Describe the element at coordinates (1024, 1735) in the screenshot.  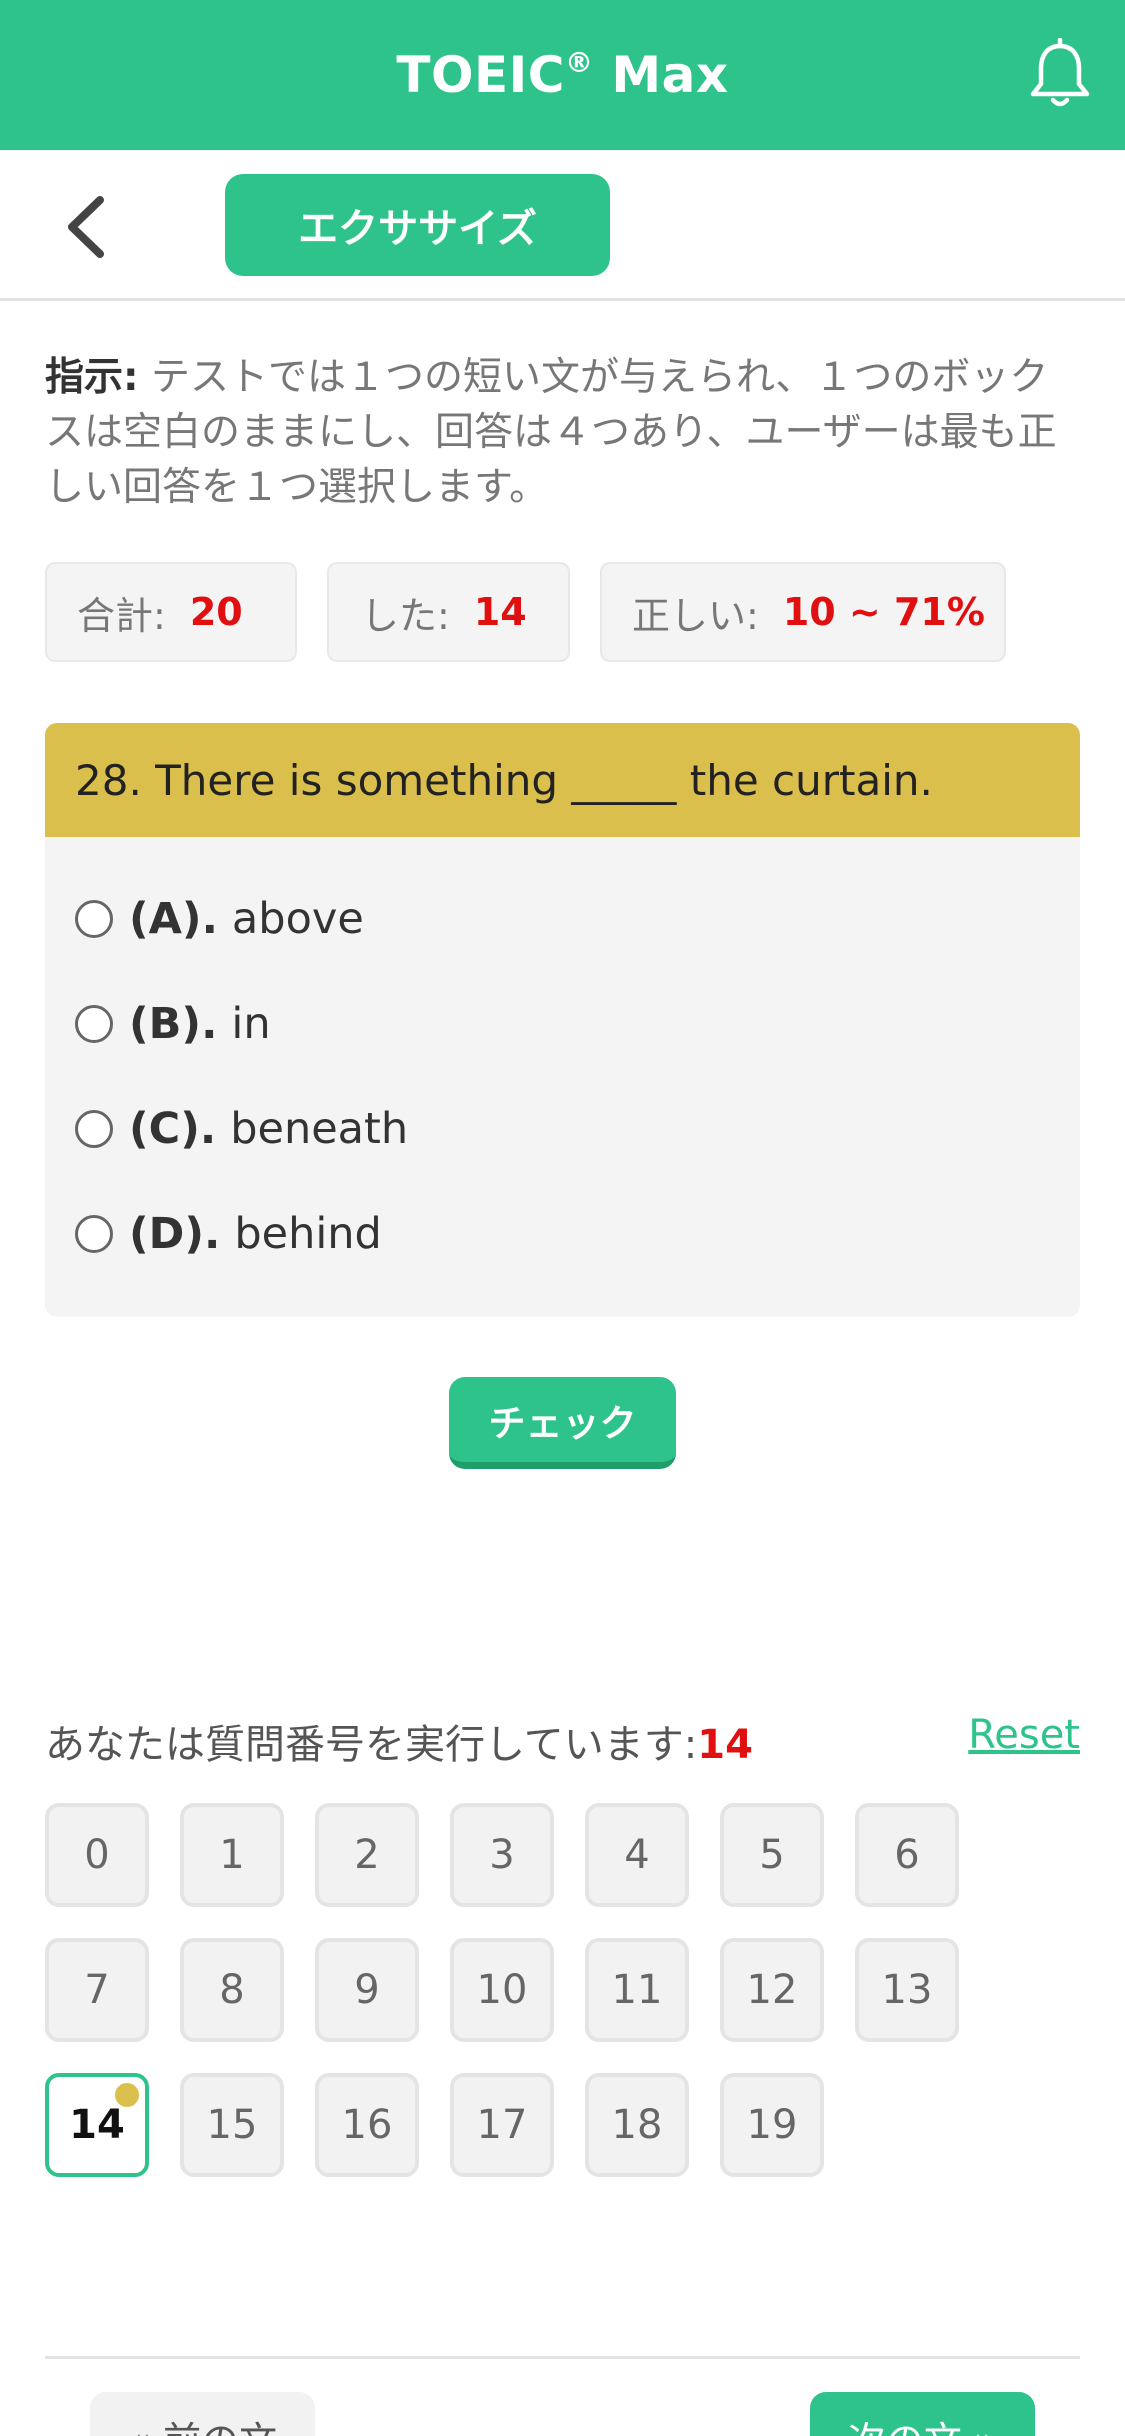
I see `reset-link: Reset` at that location.